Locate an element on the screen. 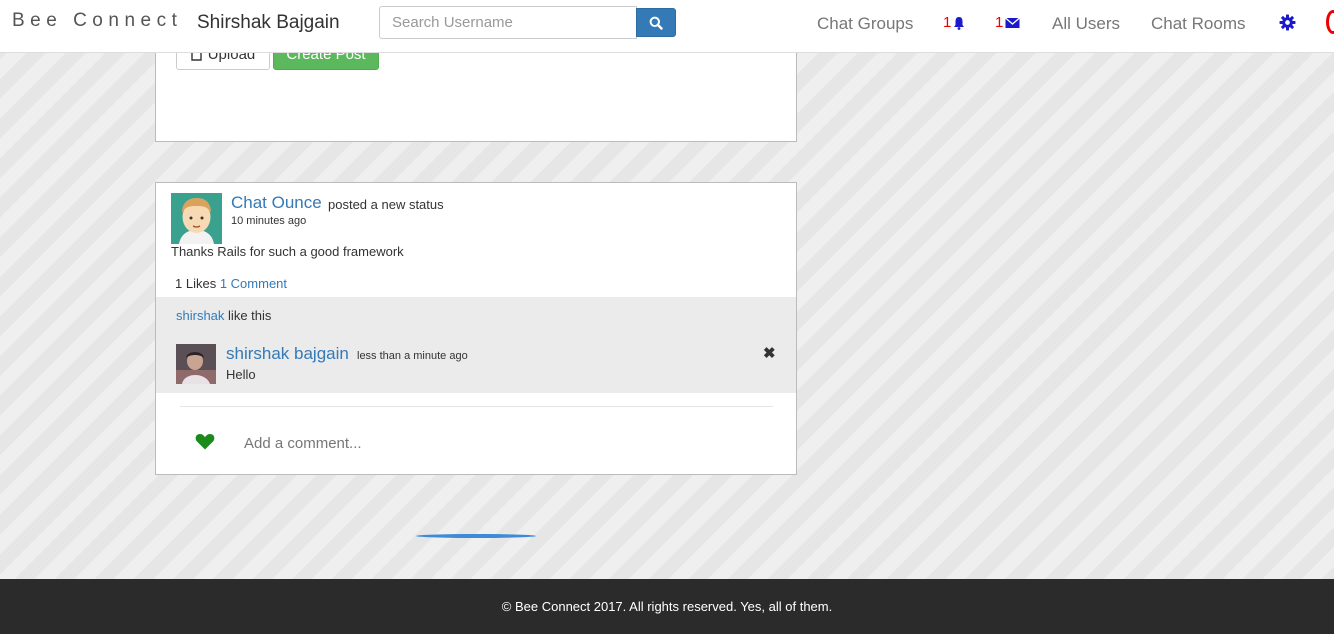 This screenshot has height=634, width=1334. likes-summary: shirshak like this is located at coordinates (223, 315).